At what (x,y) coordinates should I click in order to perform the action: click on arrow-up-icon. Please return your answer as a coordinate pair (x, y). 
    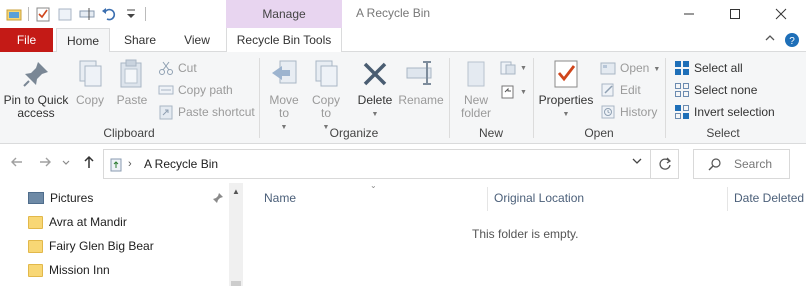
    Looking at the image, I should click on (89, 161).